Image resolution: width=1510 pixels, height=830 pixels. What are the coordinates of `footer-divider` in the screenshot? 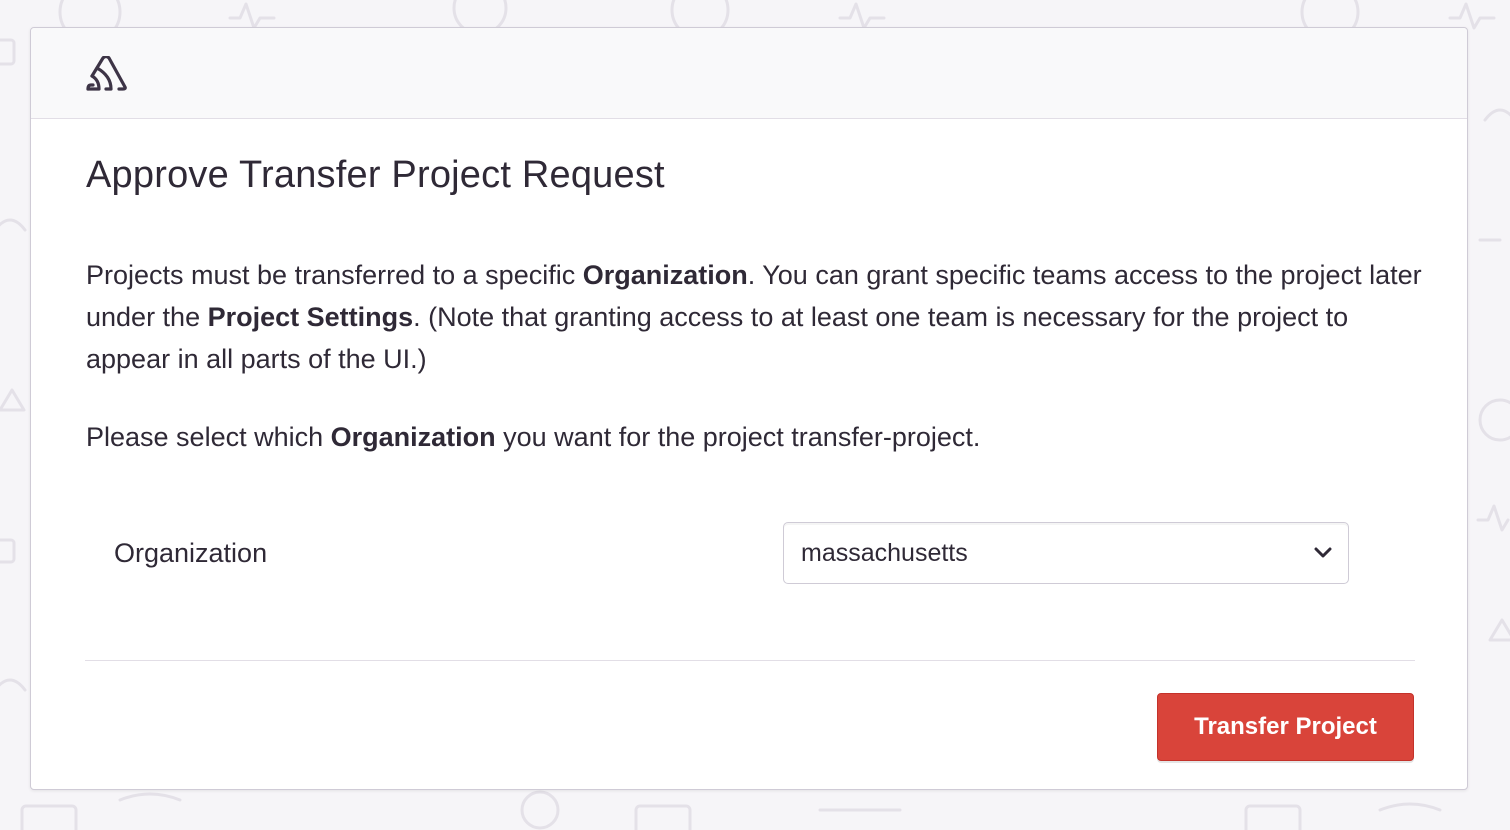 It's located at (750, 660).